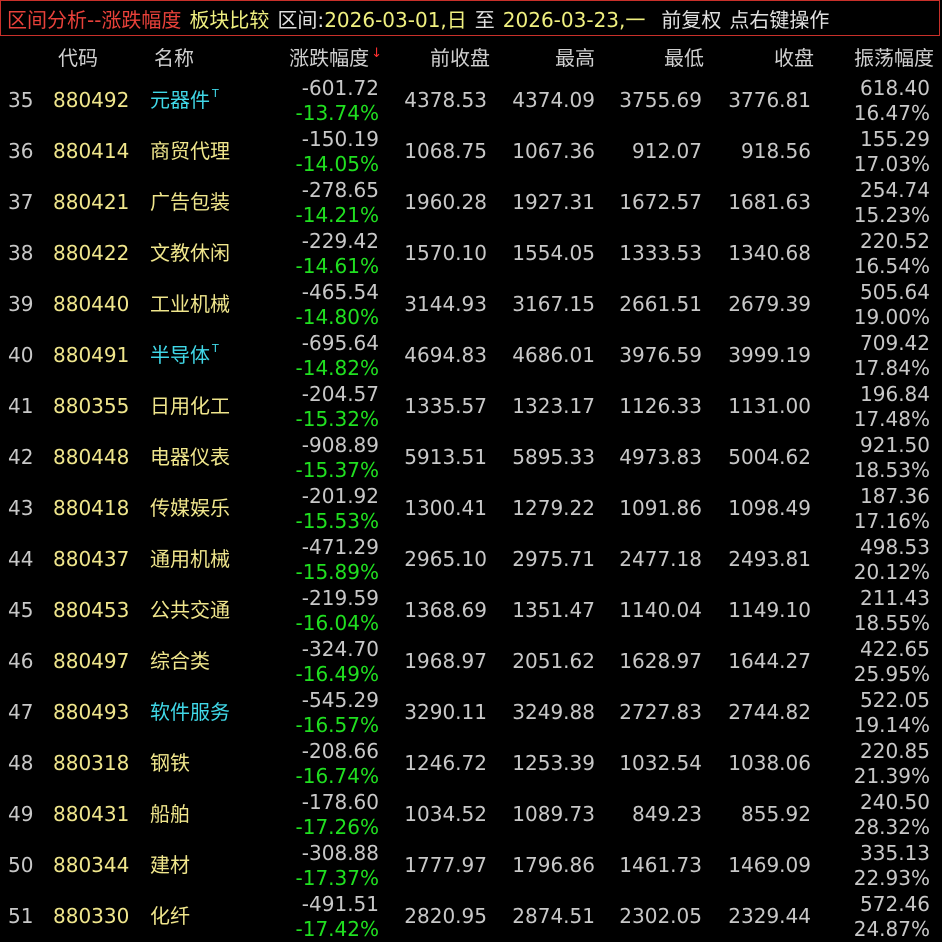 The height and width of the screenshot is (942, 942). Describe the element at coordinates (340, 241) in the screenshot. I see `change-value: -229.42` at that location.